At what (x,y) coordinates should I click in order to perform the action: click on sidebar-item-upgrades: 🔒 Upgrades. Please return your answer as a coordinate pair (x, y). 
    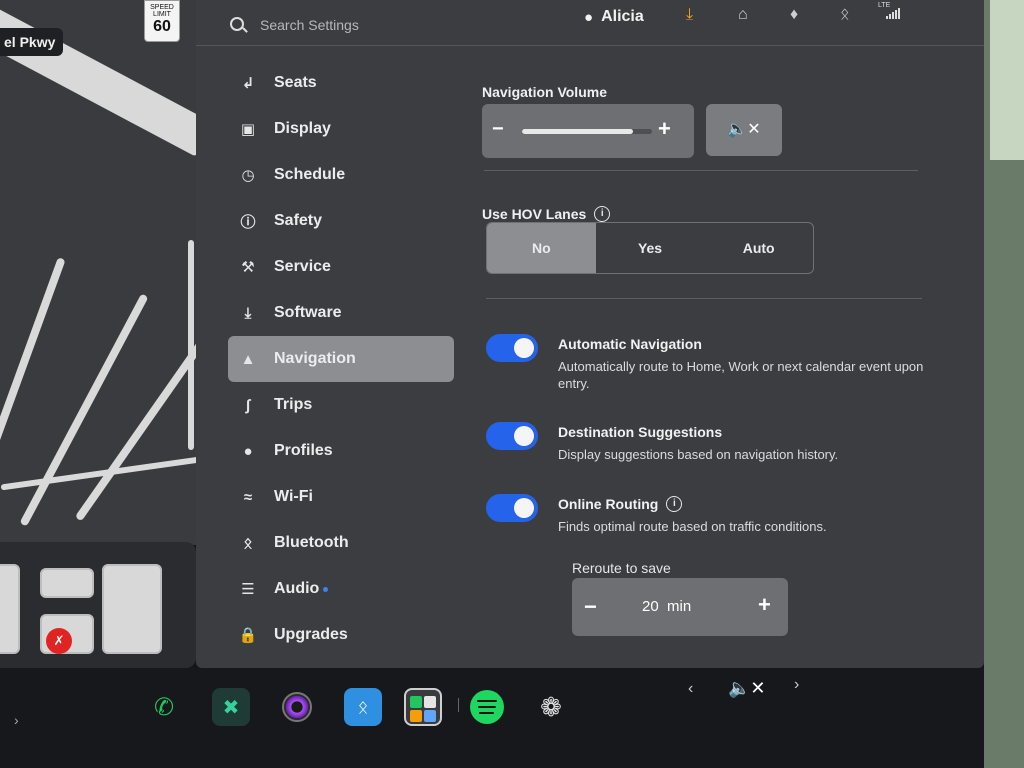
    Looking at the image, I should click on (341, 635).